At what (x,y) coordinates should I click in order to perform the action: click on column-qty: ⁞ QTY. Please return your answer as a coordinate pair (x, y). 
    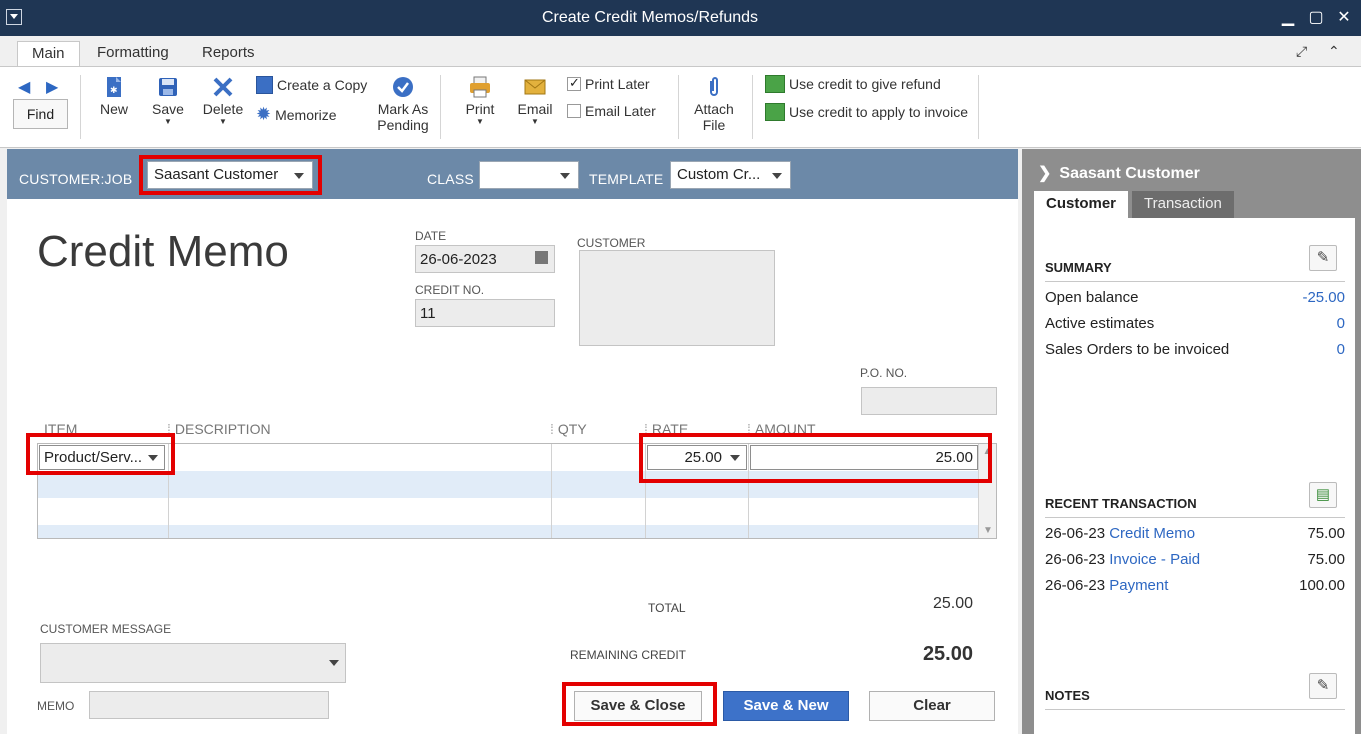
    Looking at the image, I should click on (568, 429).